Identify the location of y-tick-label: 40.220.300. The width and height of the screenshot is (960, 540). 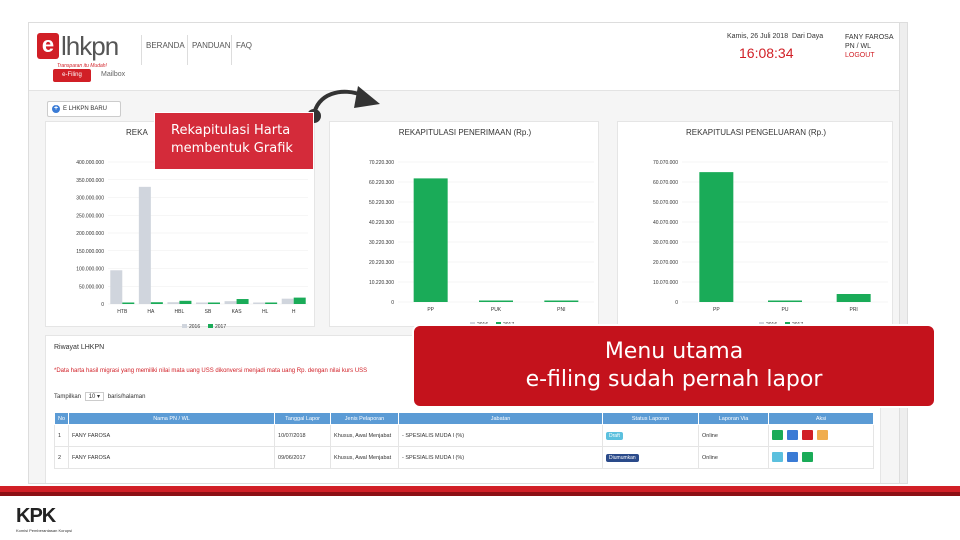
(381, 223).